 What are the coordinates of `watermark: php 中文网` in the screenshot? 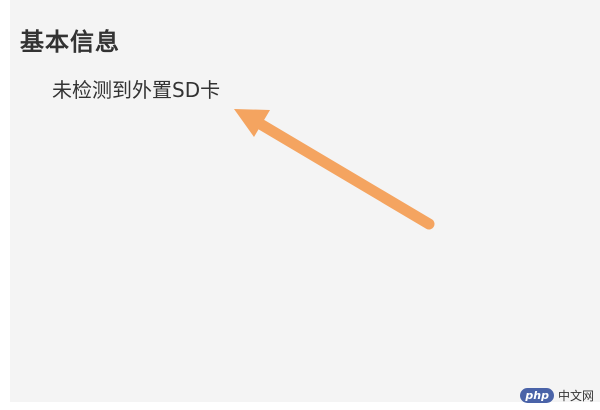 It's located at (557, 395).